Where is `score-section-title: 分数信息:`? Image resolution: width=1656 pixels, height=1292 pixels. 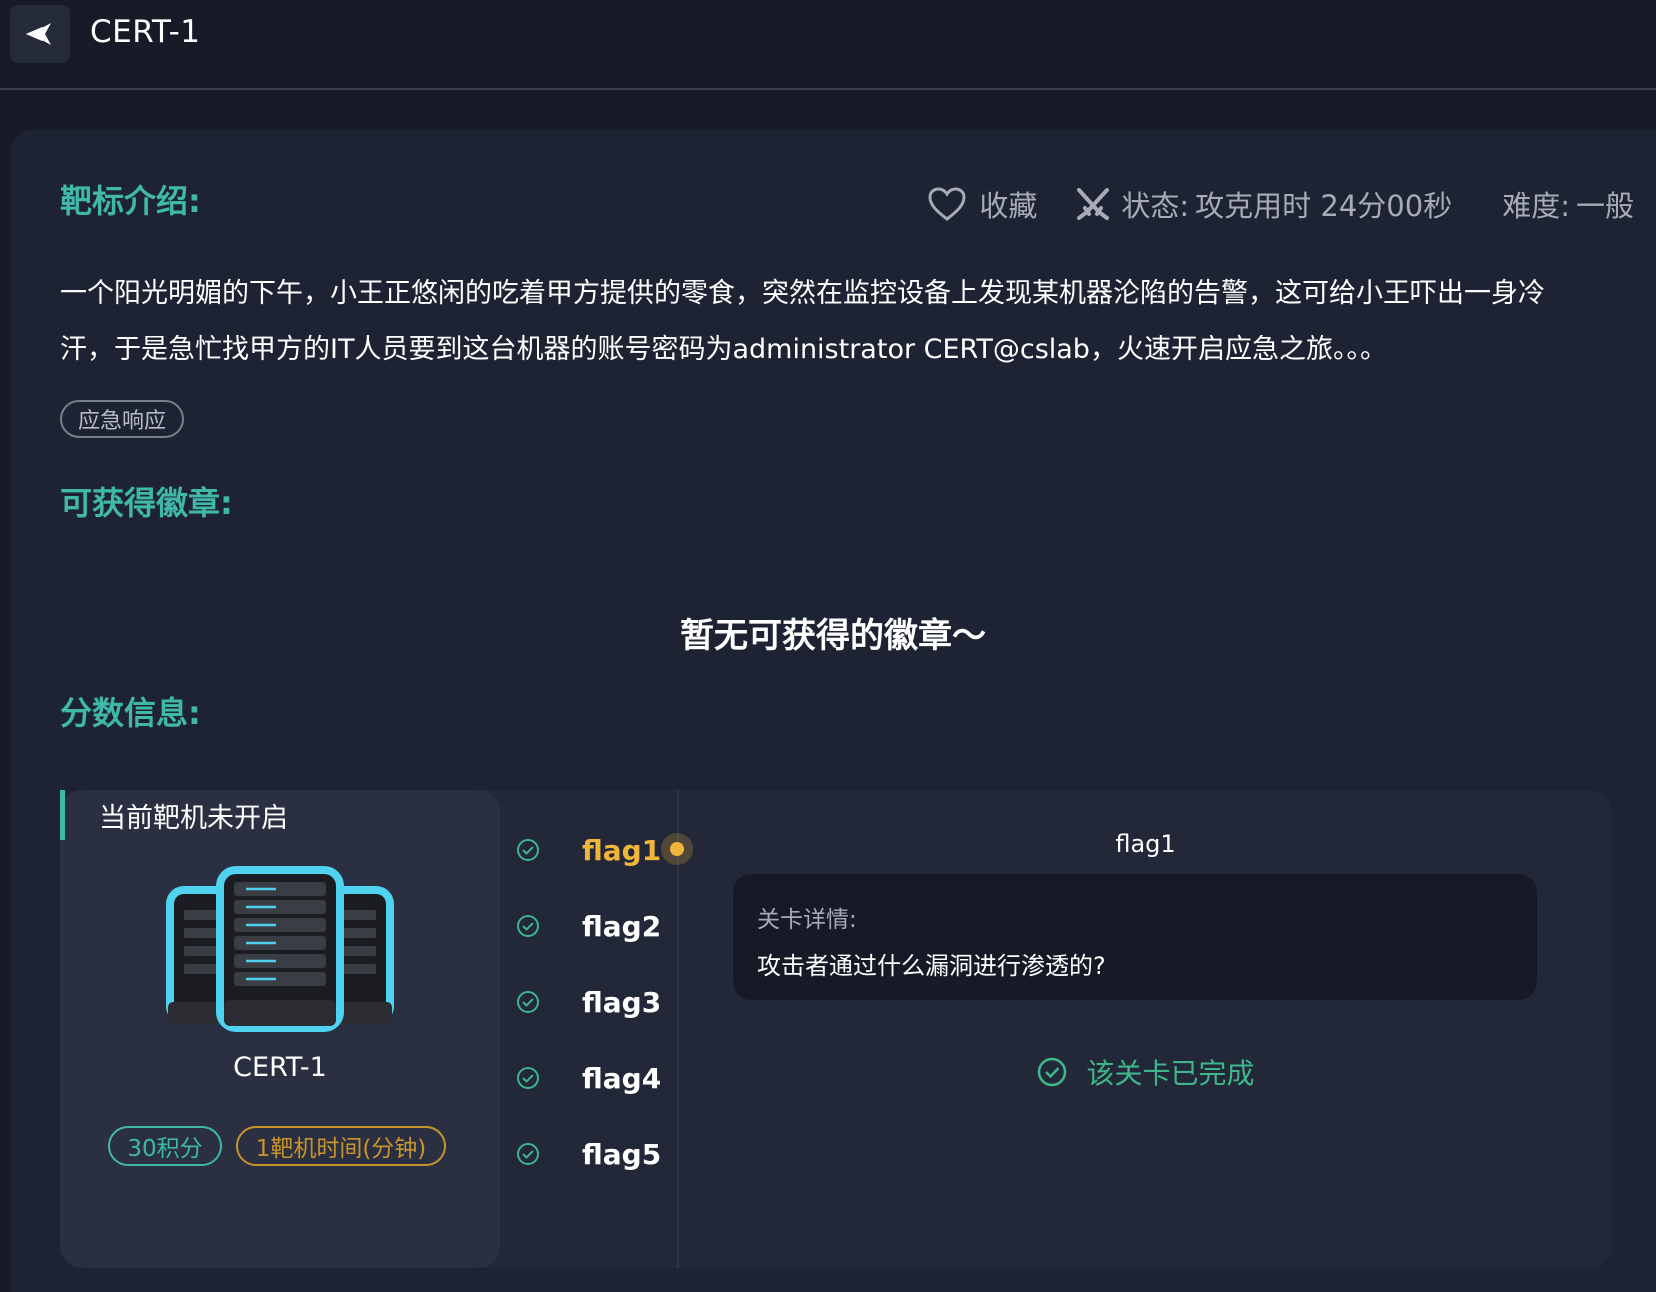 score-section-title: 分数信息: is located at coordinates (130, 713).